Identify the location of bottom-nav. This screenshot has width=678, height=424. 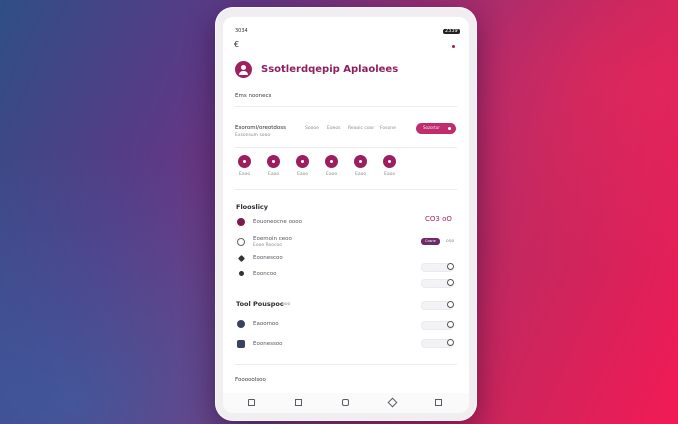
(346, 403).